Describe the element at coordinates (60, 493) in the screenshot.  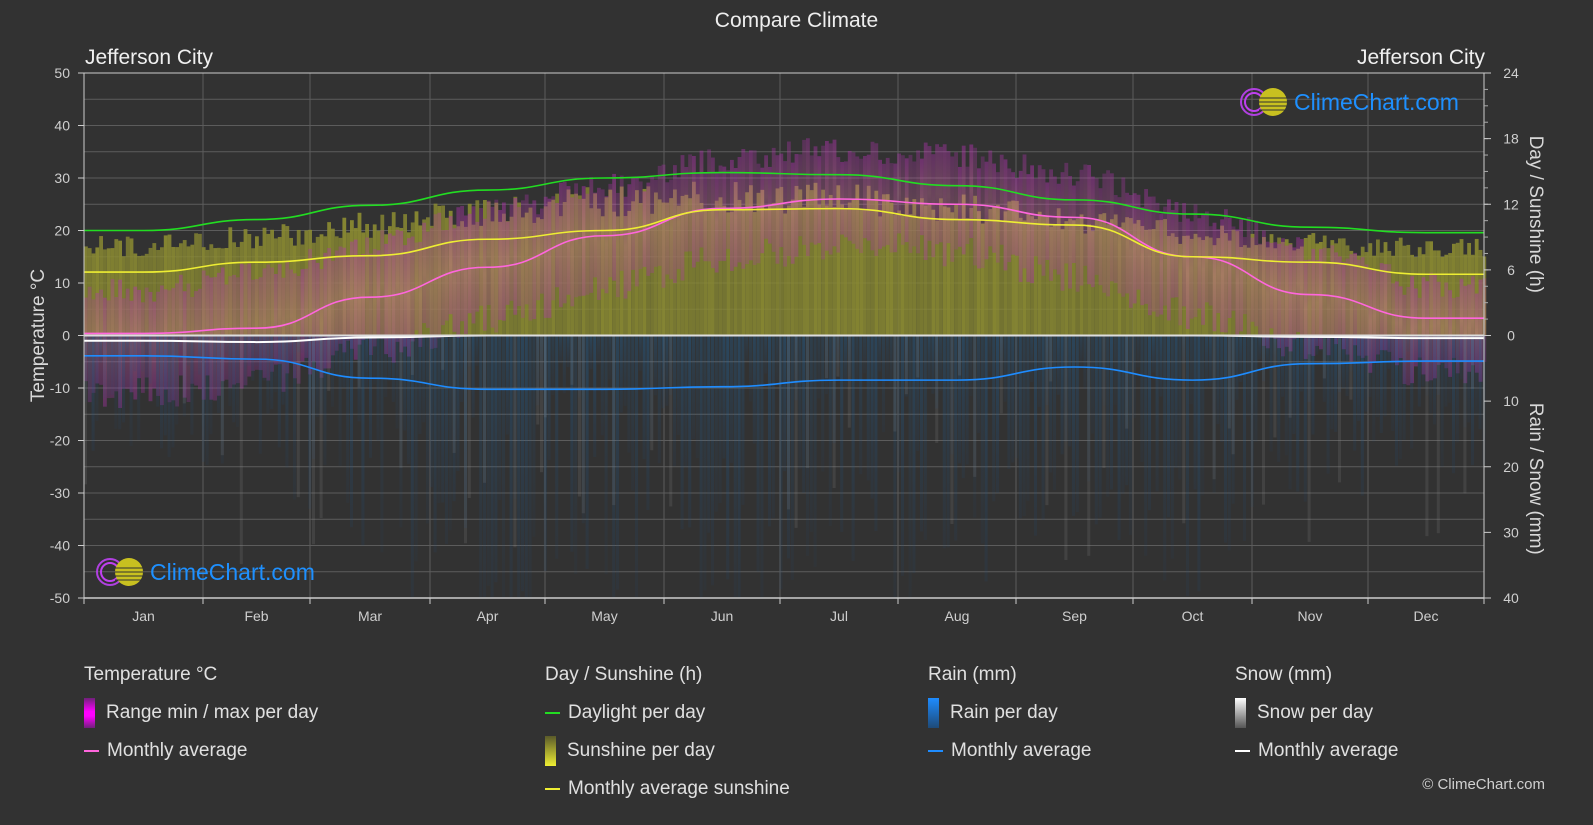
I see `left-tick-label: -30` at that location.